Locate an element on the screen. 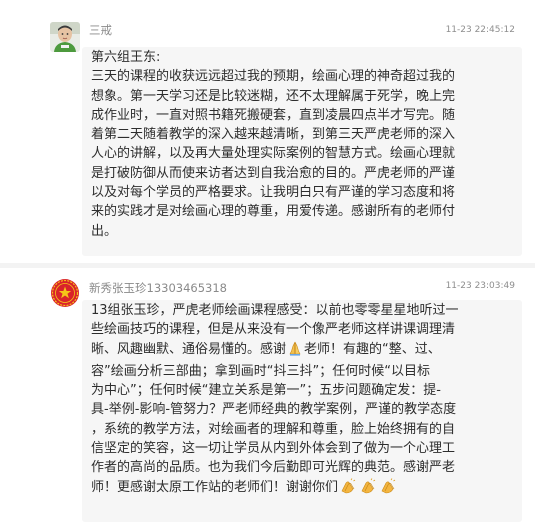  comment-line: 着第二天随着教学的深入越来越清晰，到第三天严虎老师的深入 is located at coordinates (273, 135).